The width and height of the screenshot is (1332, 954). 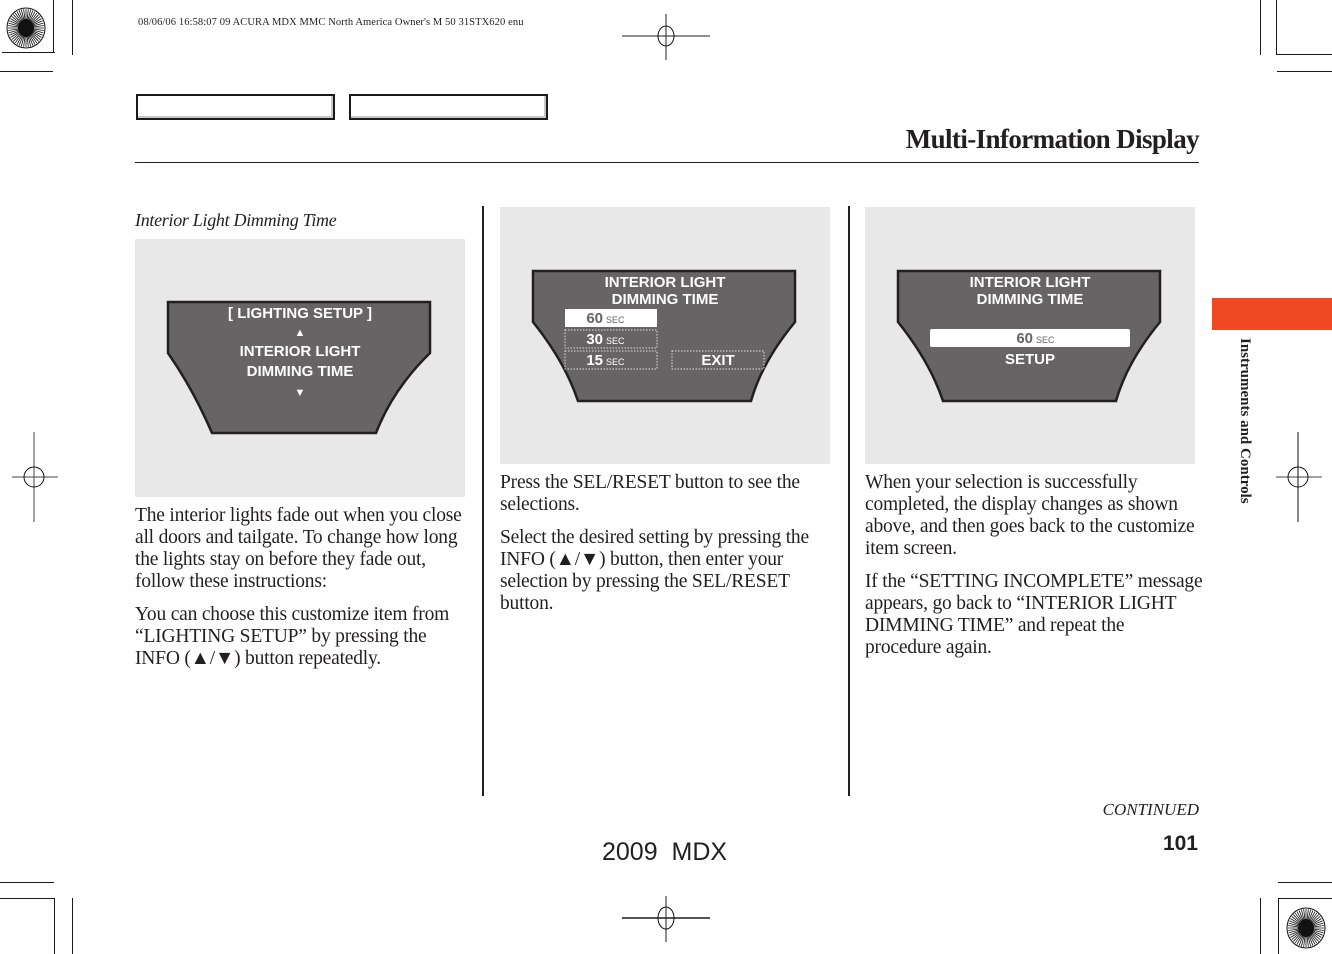 I want to click on option-15-value: 15, so click(x=594, y=360).